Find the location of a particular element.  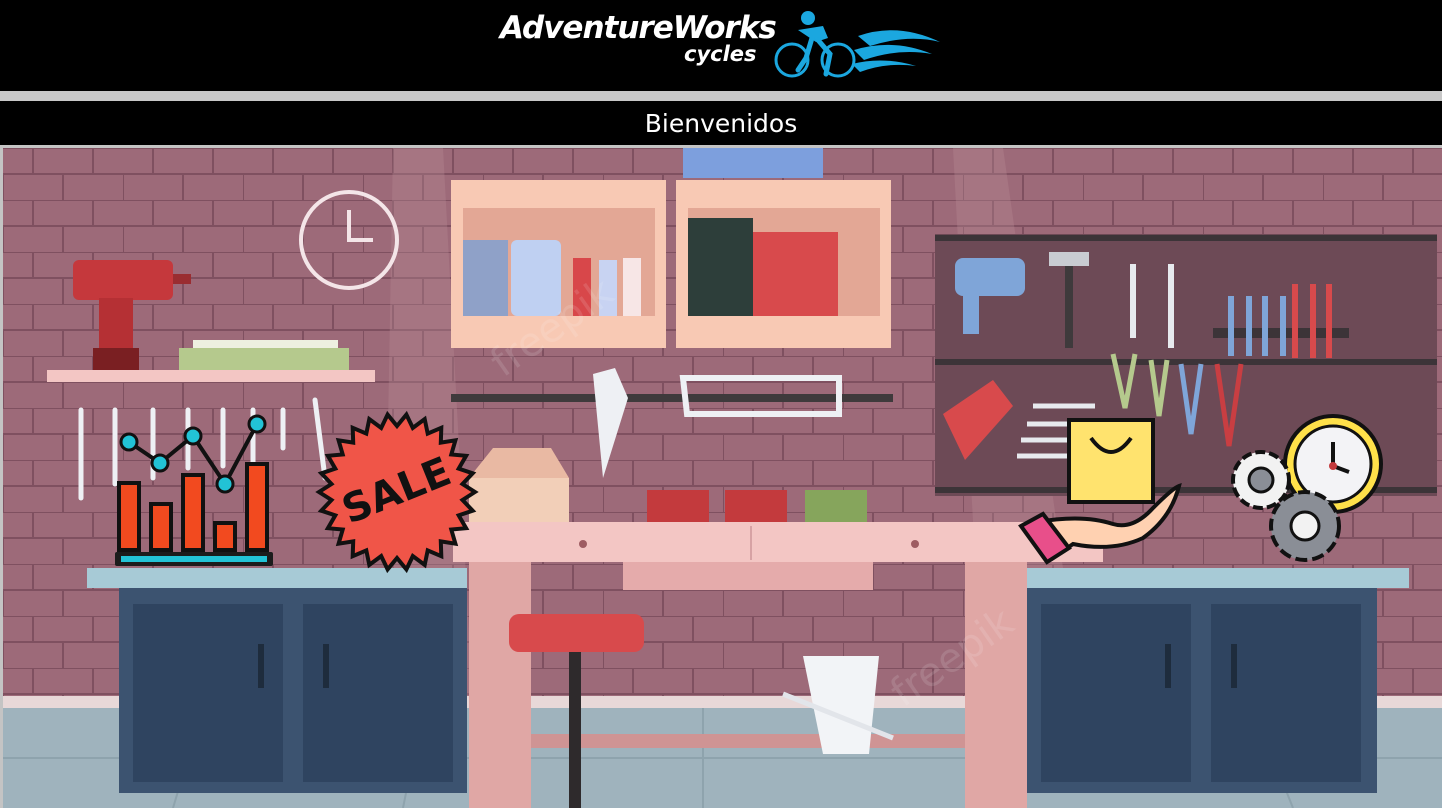

header-separator is located at coordinates (721, 96).